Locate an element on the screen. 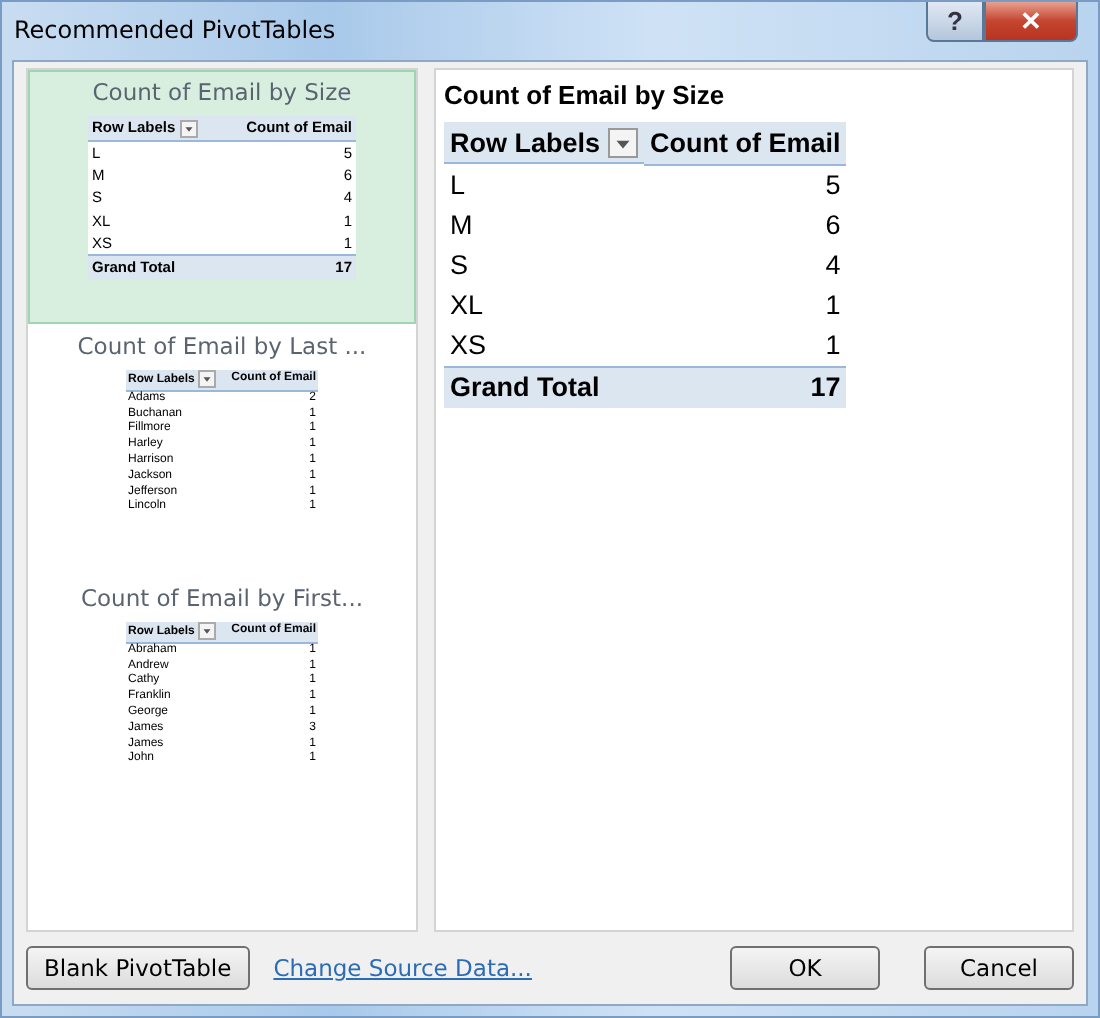 This screenshot has width=1100, height=1018. total-cell: Grand Total is located at coordinates (544, 386).